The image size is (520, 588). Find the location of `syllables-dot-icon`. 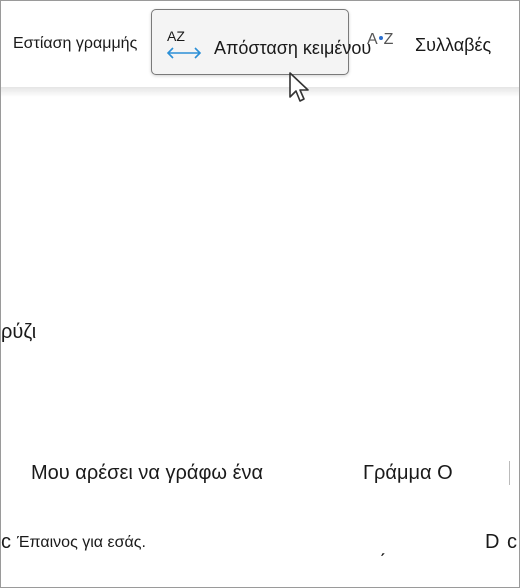

syllables-dot-icon is located at coordinates (380, 38).